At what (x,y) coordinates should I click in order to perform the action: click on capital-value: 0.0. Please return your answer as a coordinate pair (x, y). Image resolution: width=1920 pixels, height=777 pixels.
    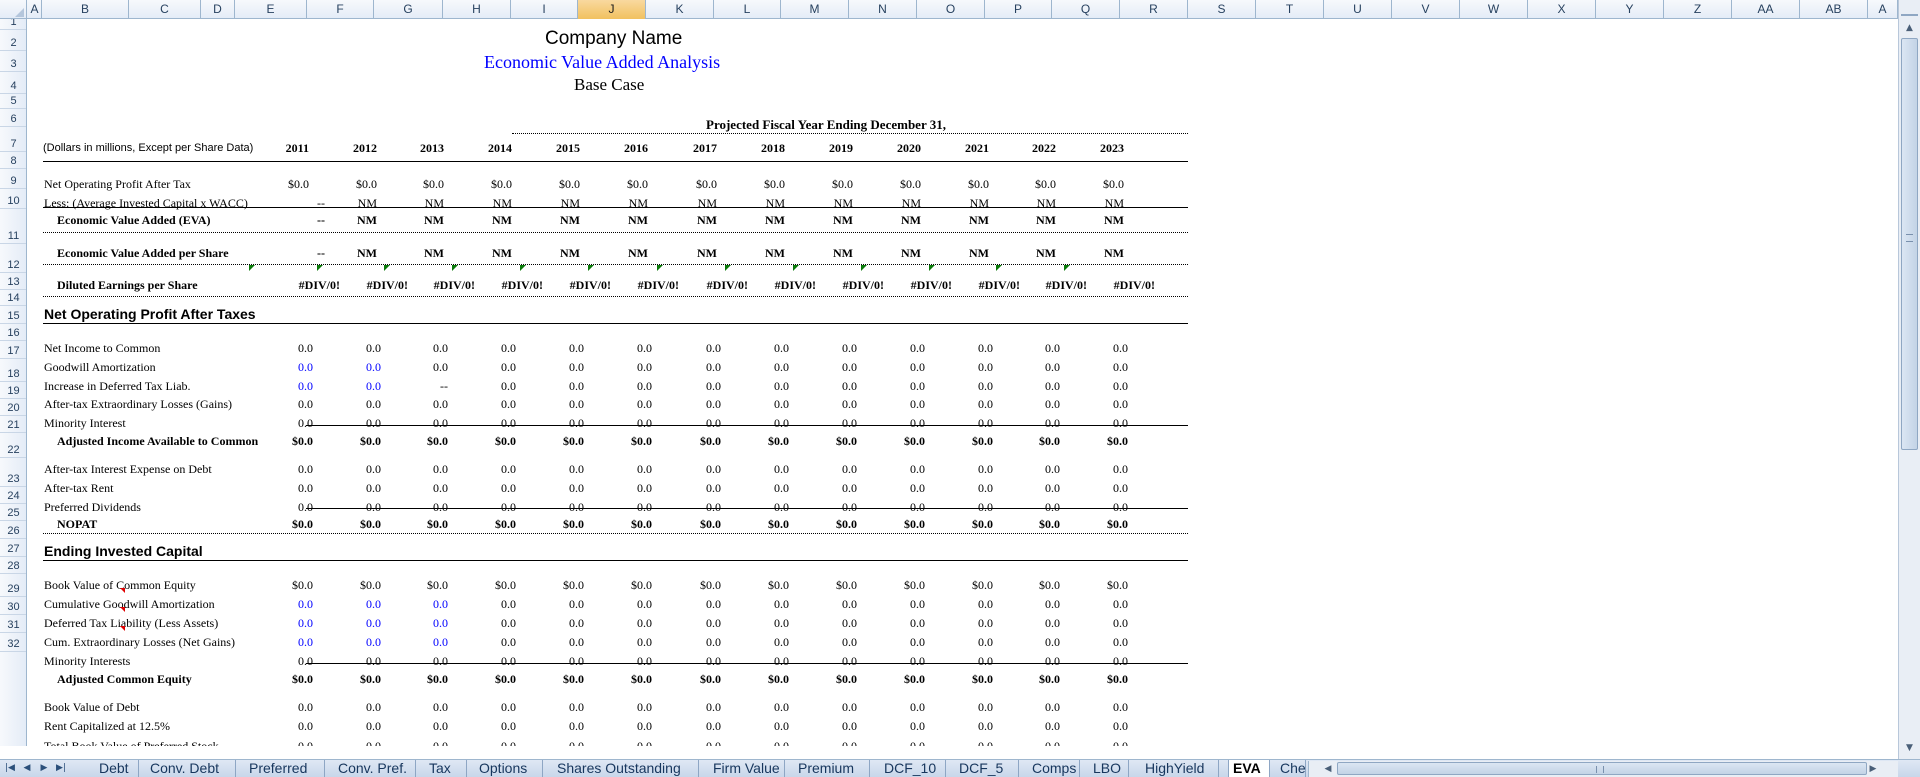
    Looking at the image, I should click on (1120, 623).